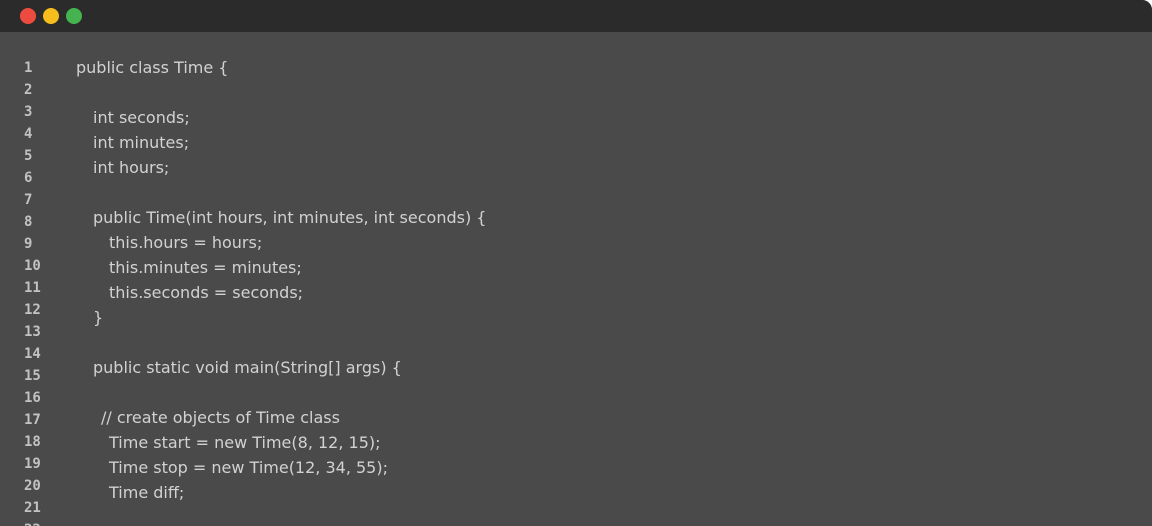 The width and height of the screenshot is (1152, 526). Describe the element at coordinates (51, 16) in the screenshot. I see `minimize-button` at that location.